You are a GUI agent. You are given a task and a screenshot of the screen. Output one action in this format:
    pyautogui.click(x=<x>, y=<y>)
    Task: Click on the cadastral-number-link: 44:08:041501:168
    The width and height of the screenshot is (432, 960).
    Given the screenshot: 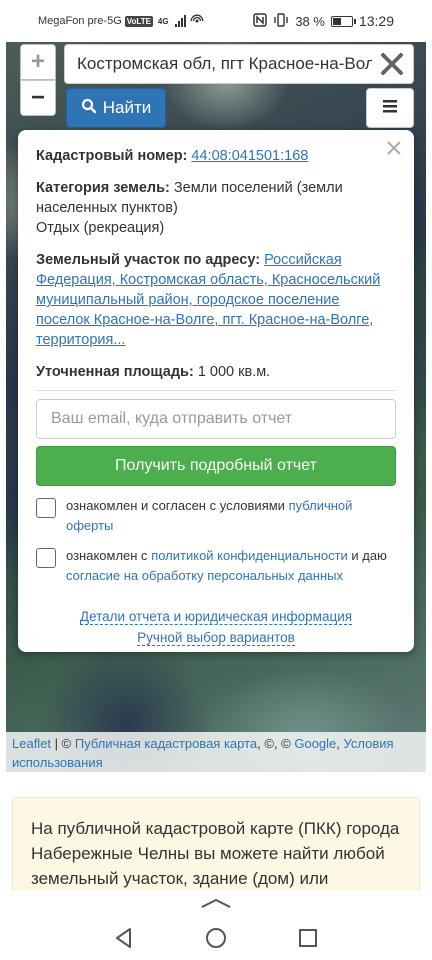 What is the action you would take?
    pyautogui.click(x=249, y=156)
    